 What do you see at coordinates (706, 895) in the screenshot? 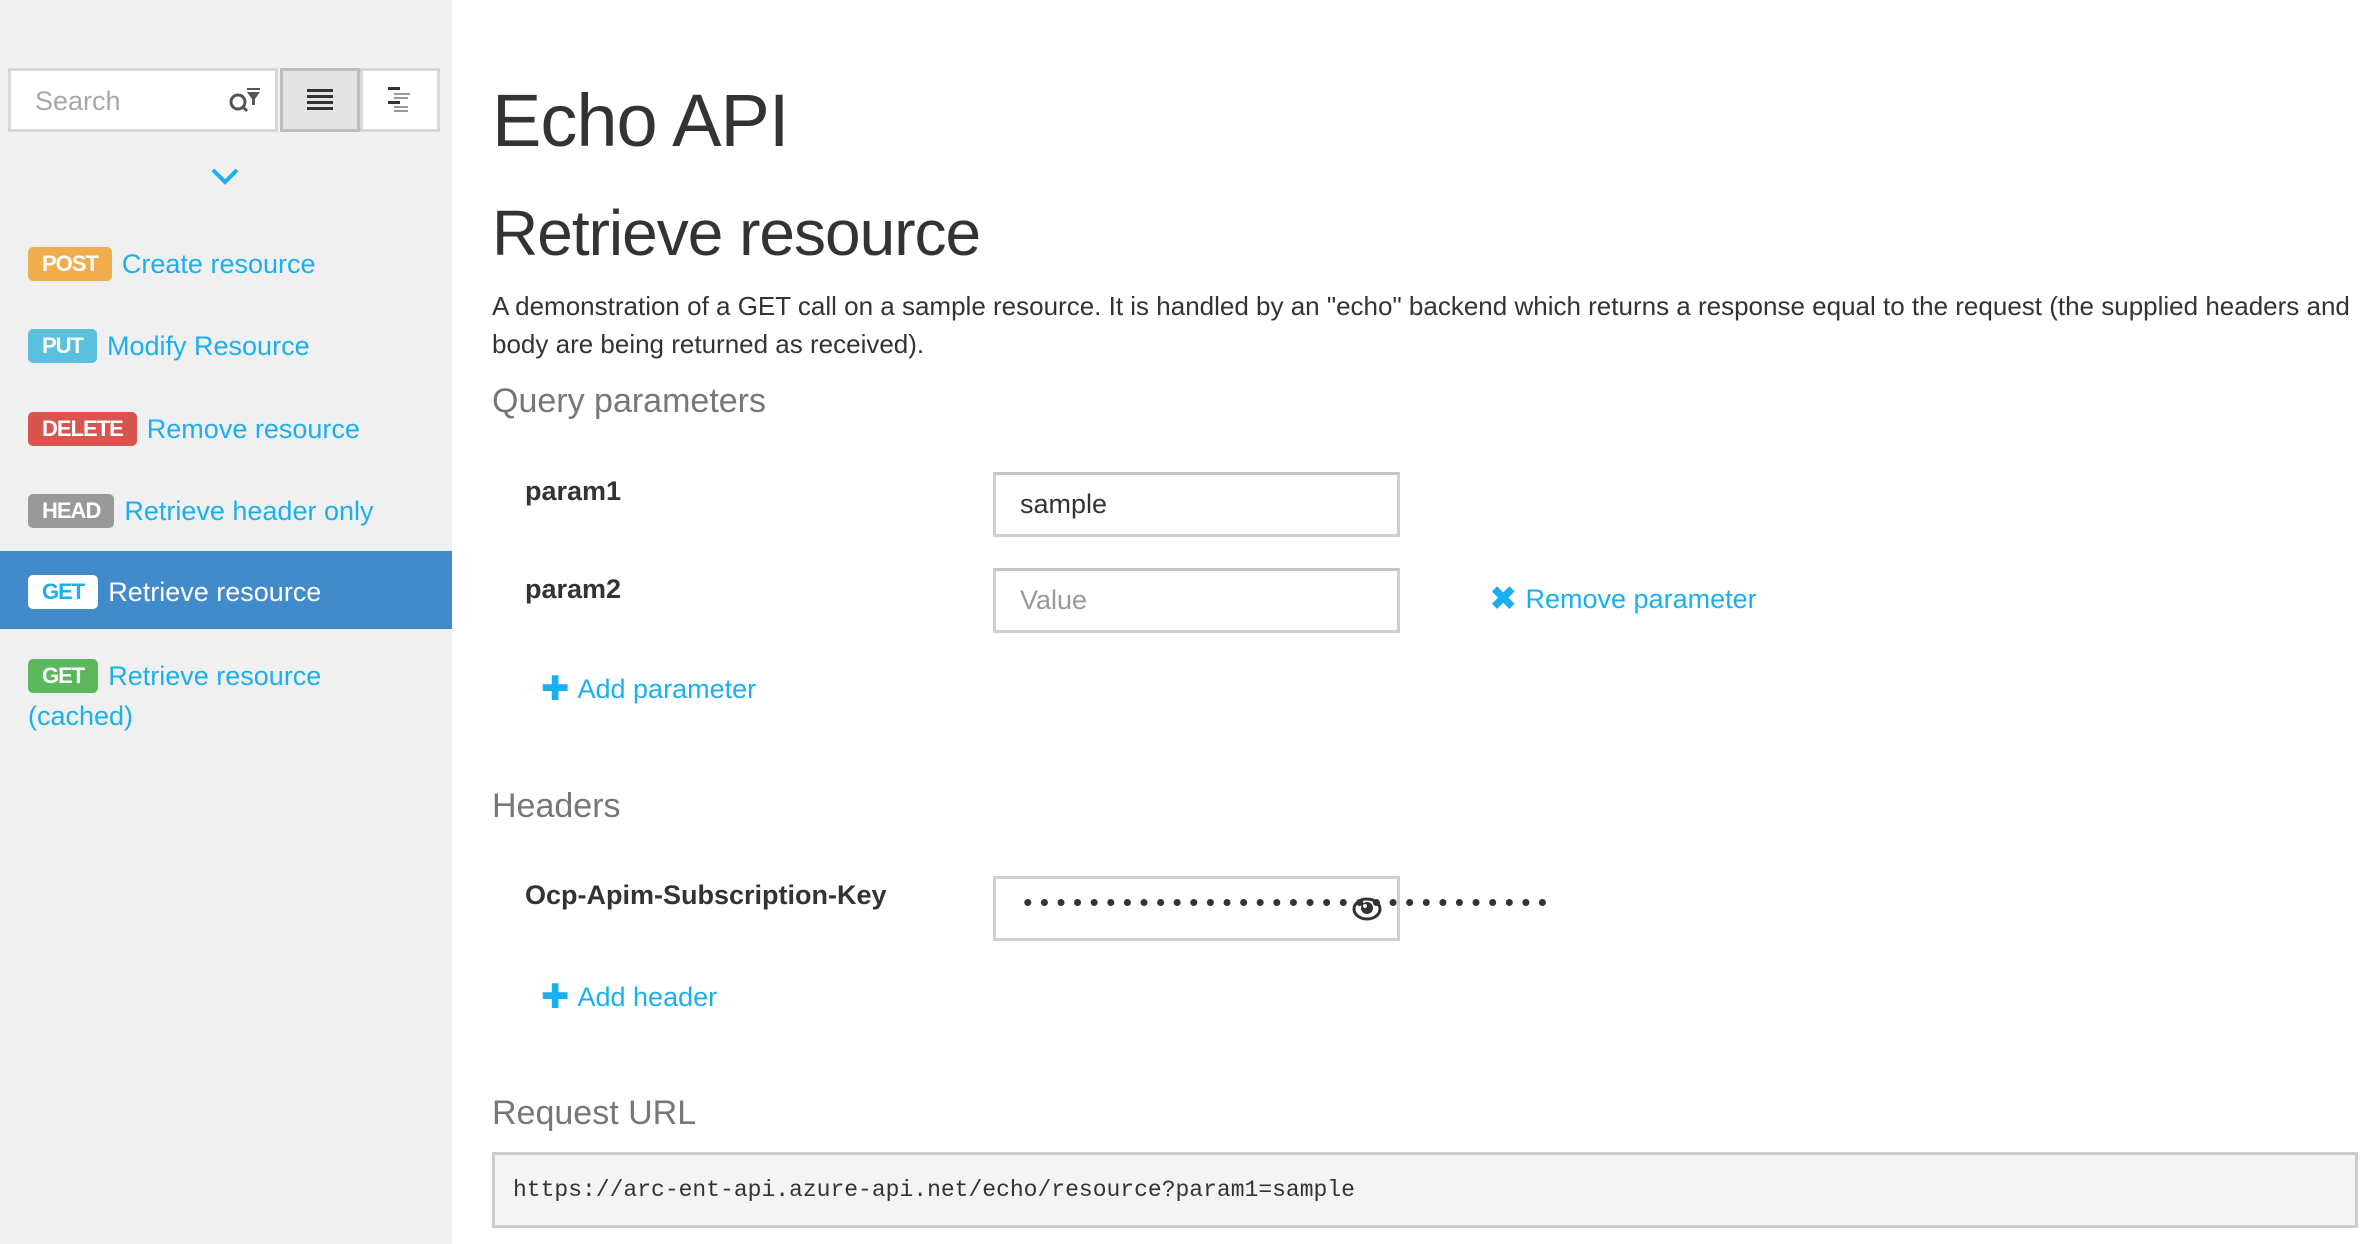
I see `header-name: Ocp-Apim-Subscription-Key` at bounding box center [706, 895].